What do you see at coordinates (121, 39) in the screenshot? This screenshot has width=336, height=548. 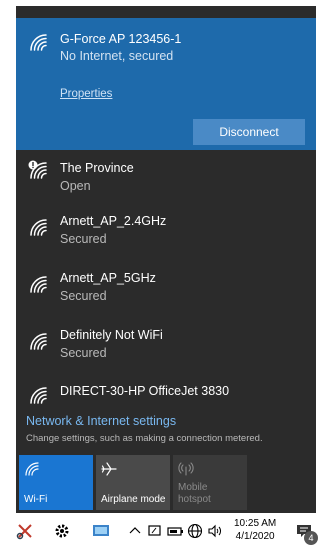 I see `connected-network-name: G-Force AP 123456-1` at bounding box center [121, 39].